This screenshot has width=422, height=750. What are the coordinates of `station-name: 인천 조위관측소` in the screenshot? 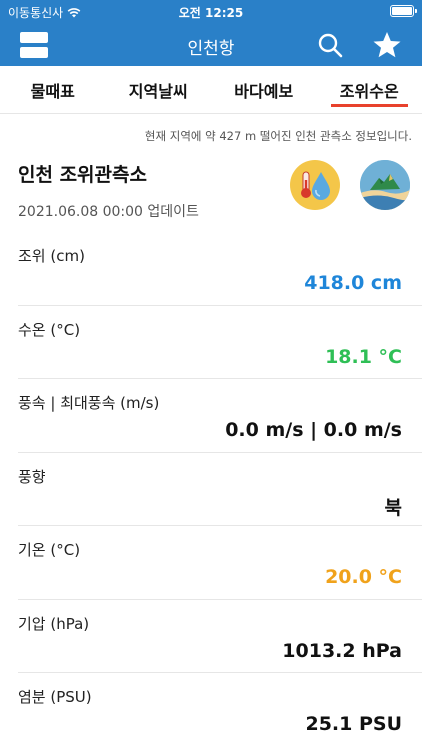 It's located at (82, 175).